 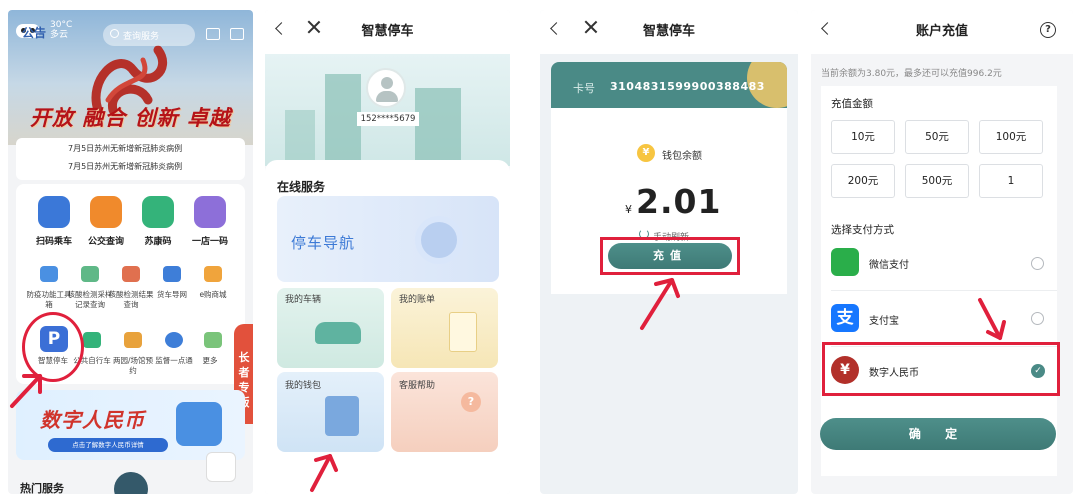 What do you see at coordinates (61, 25) in the screenshot?
I see `weather-temp: 30°C` at bounding box center [61, 25].